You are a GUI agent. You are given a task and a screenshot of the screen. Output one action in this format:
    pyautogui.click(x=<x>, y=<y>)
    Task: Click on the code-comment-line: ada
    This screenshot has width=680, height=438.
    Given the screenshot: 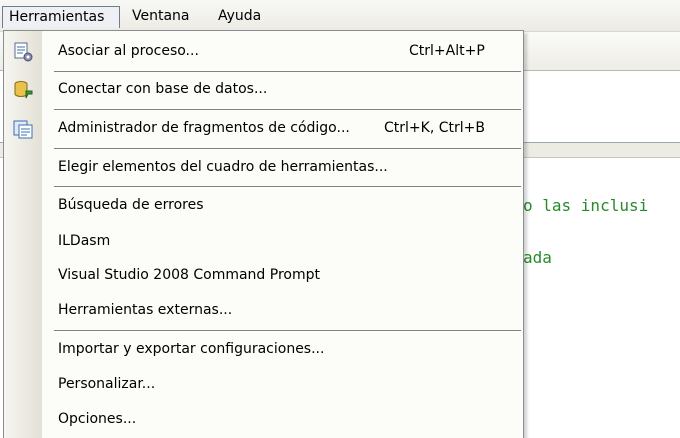 What is the action you would take?
    pyautogui.click(x=537, y=257)
    